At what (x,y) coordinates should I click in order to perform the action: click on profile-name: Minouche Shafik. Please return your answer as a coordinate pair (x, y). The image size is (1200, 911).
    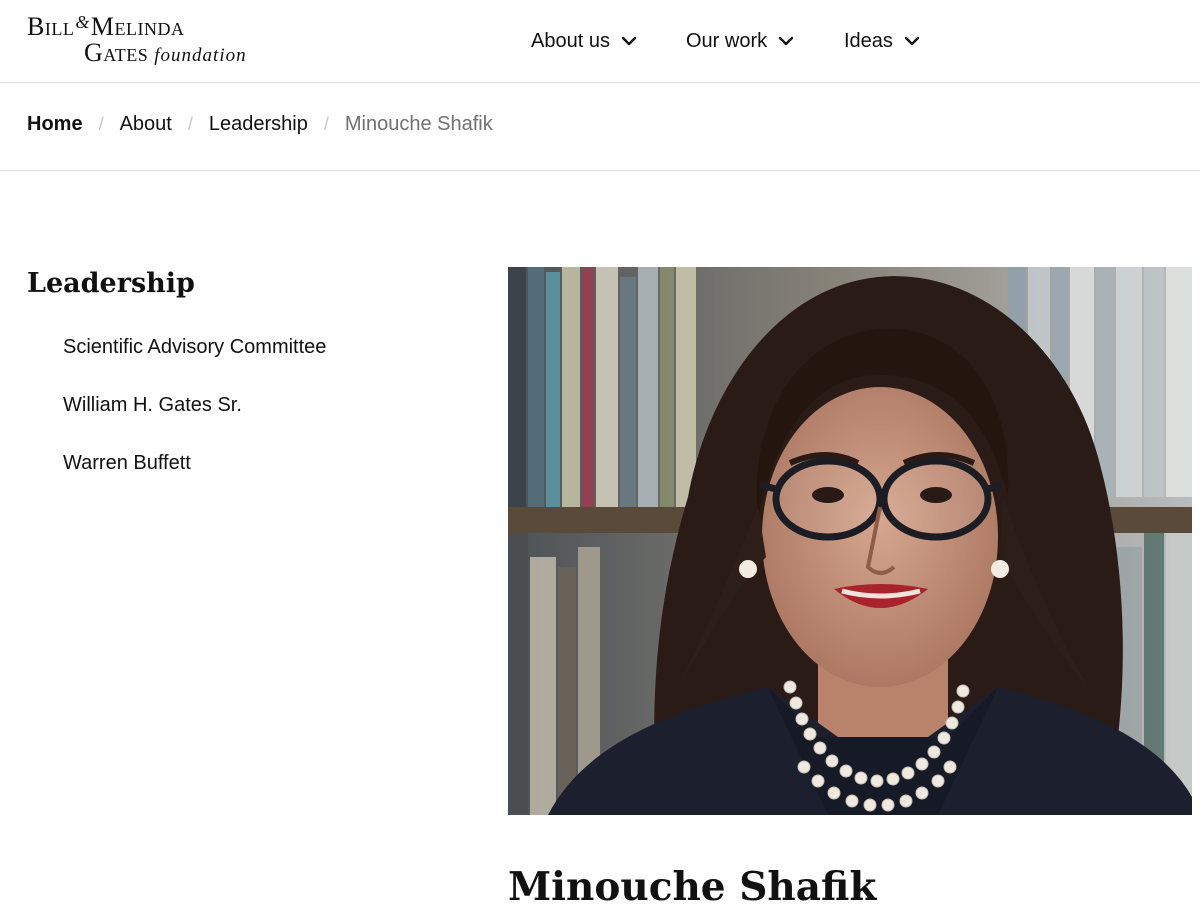
    Looking at the image, I should click on (692, 887).